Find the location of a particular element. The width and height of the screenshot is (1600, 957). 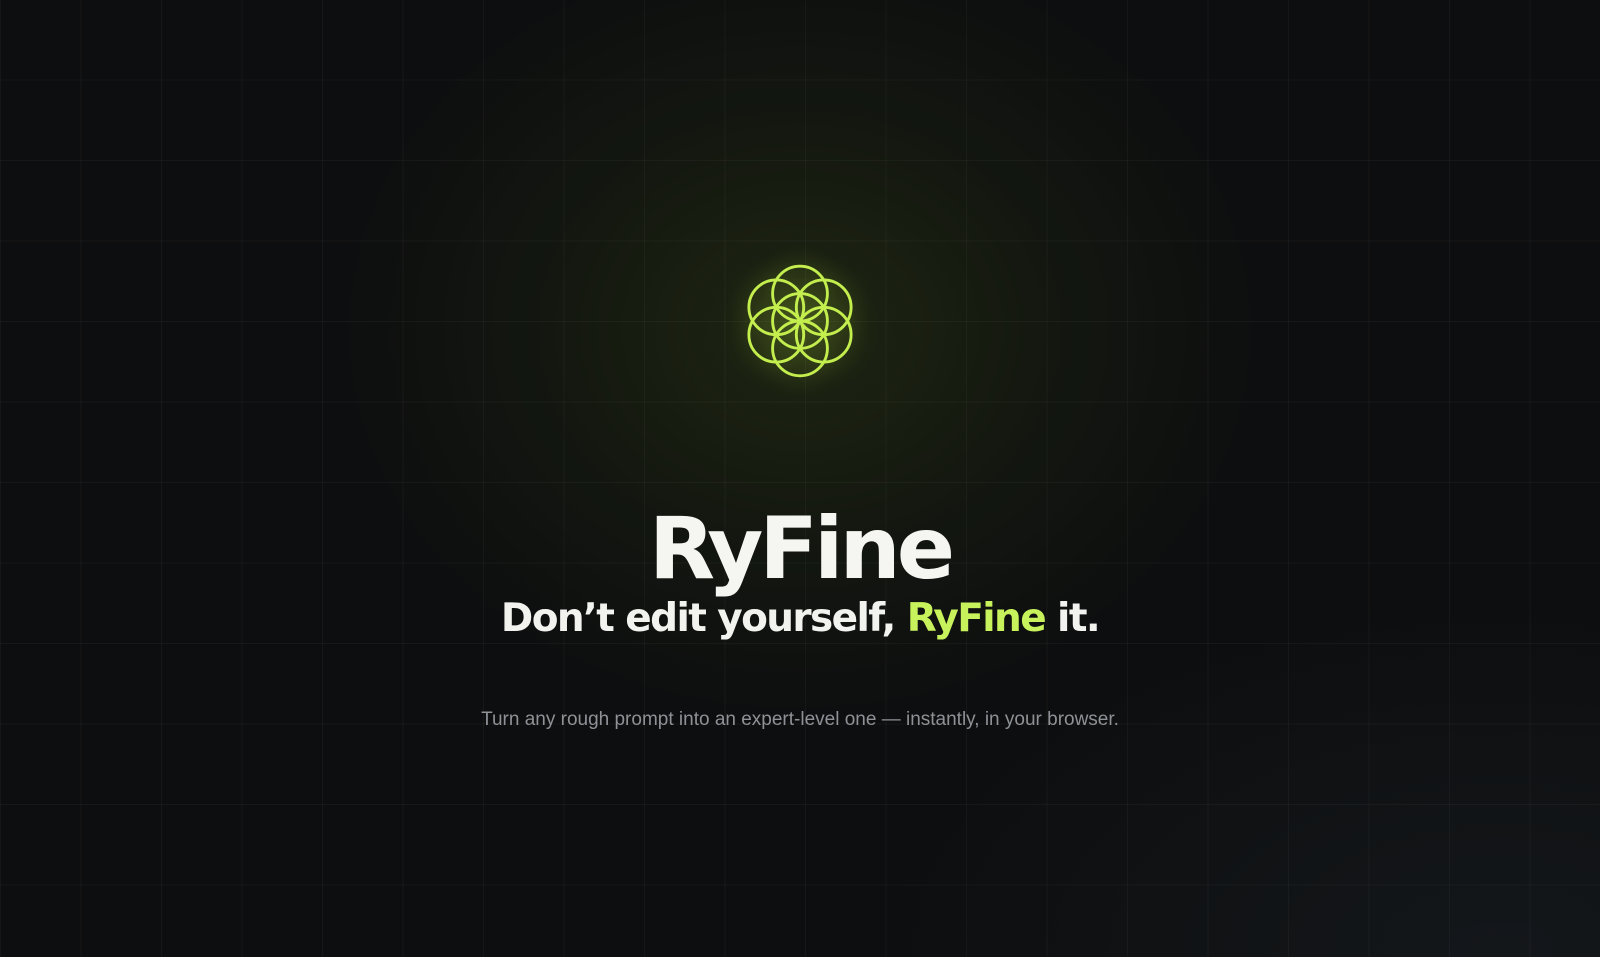

tagline: Don’t edit yourself, RyFine it. is located at coordinates (800, 618).